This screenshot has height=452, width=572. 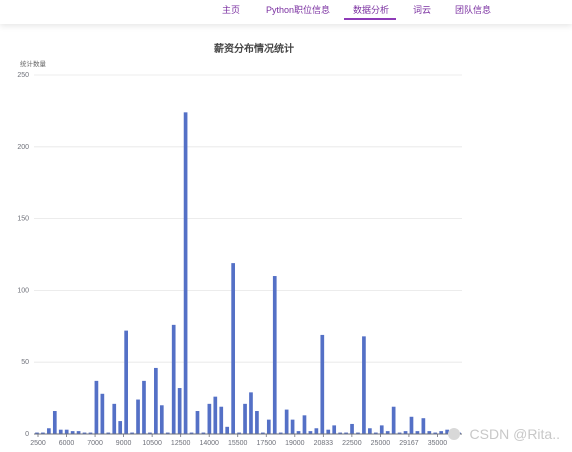 What do you see at coordinates (381, 443) in the screenshot?
I see `x-tick-label: 25000` at bounding box center [381, 443].